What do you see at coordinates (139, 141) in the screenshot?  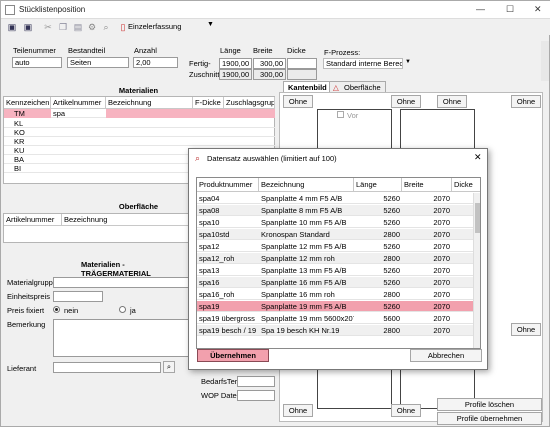 I see `table-row: KR` at bounding box center [139, 141].